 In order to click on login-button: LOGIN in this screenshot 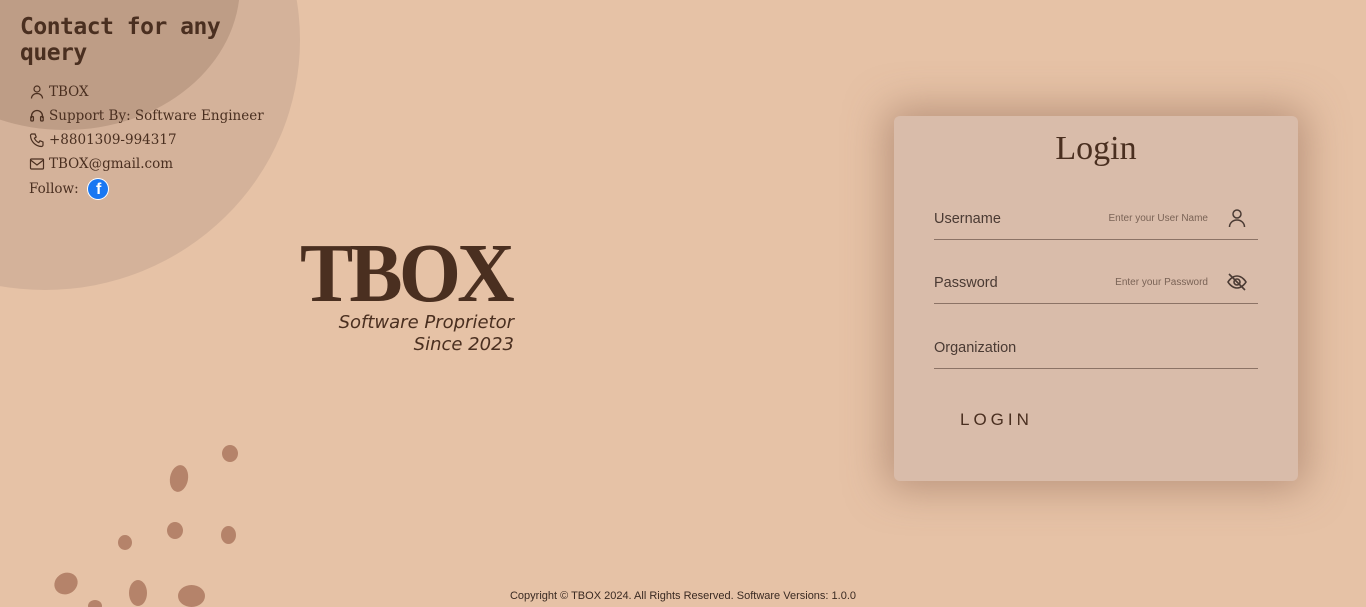, I will do `click(996, 420)`.